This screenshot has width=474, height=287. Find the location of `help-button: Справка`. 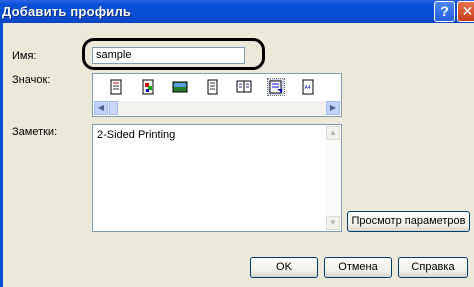

help-button: Справка is located at coordinates (433, 267).